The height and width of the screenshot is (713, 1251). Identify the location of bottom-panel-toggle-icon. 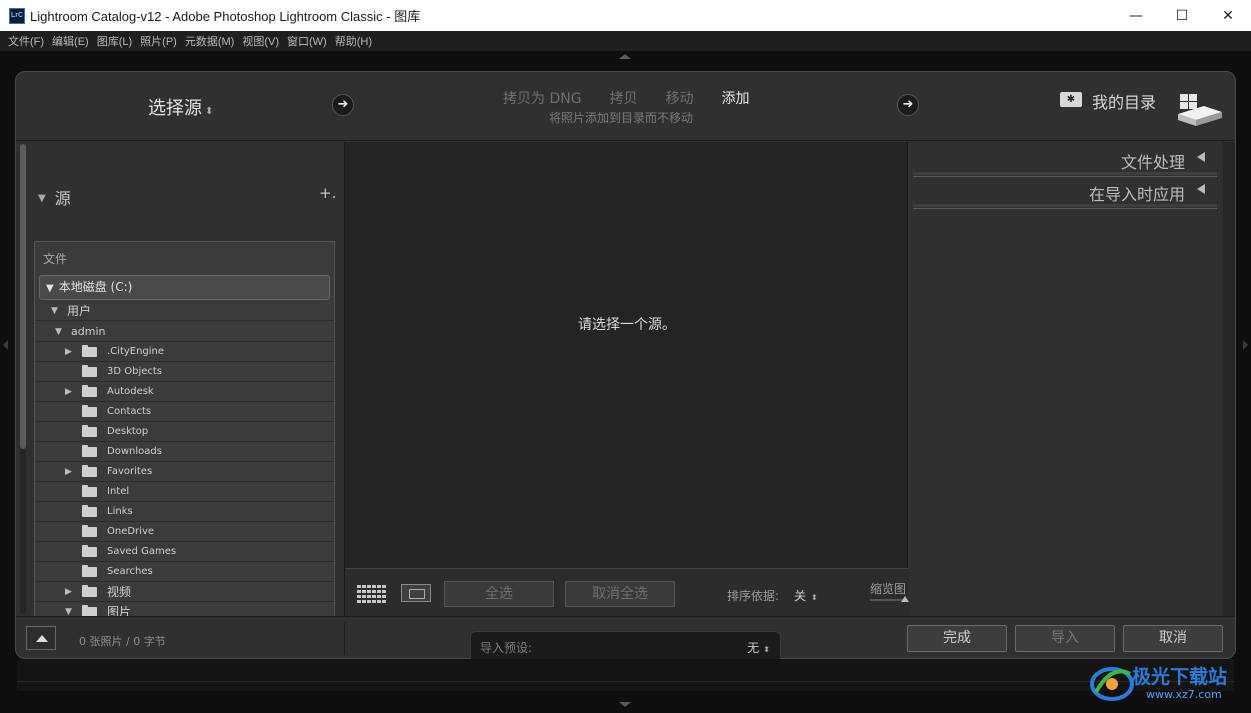
(625, 704).